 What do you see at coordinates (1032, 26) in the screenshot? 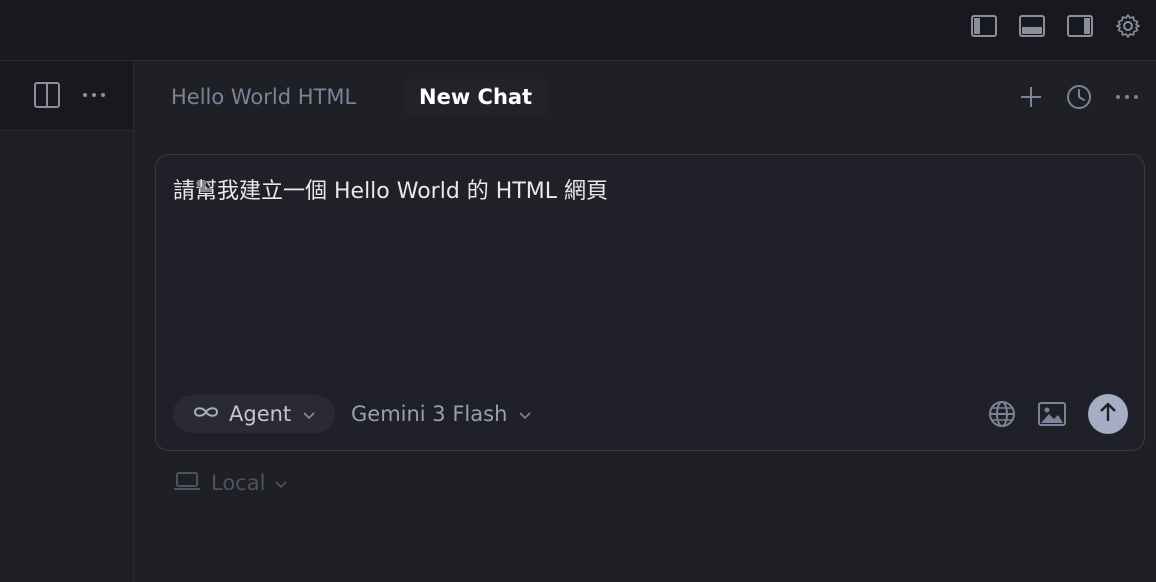
I see `panel-bottom-toggle-icon` at bounding box center [1032, 26].